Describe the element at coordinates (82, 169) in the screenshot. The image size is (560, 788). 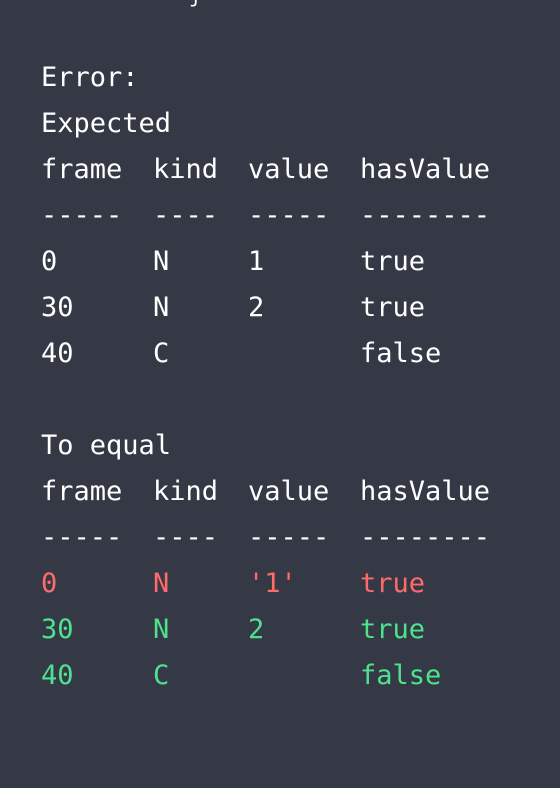
I see `expected-header-frame: frame` at that location.